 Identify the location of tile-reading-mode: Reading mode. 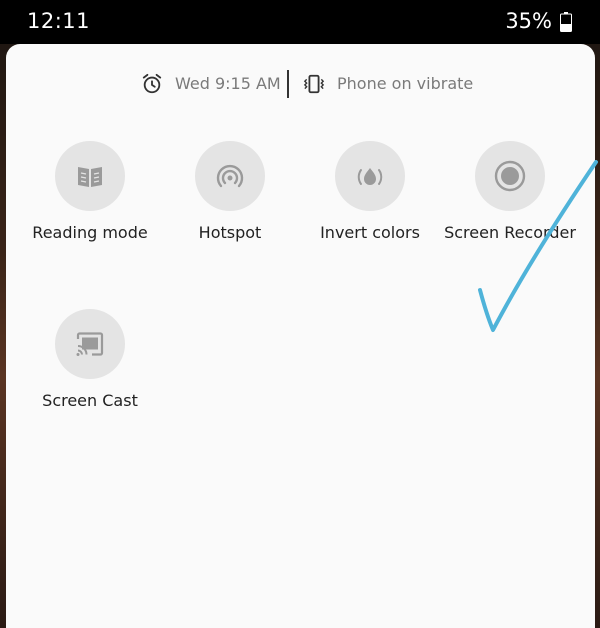
(90, 201).